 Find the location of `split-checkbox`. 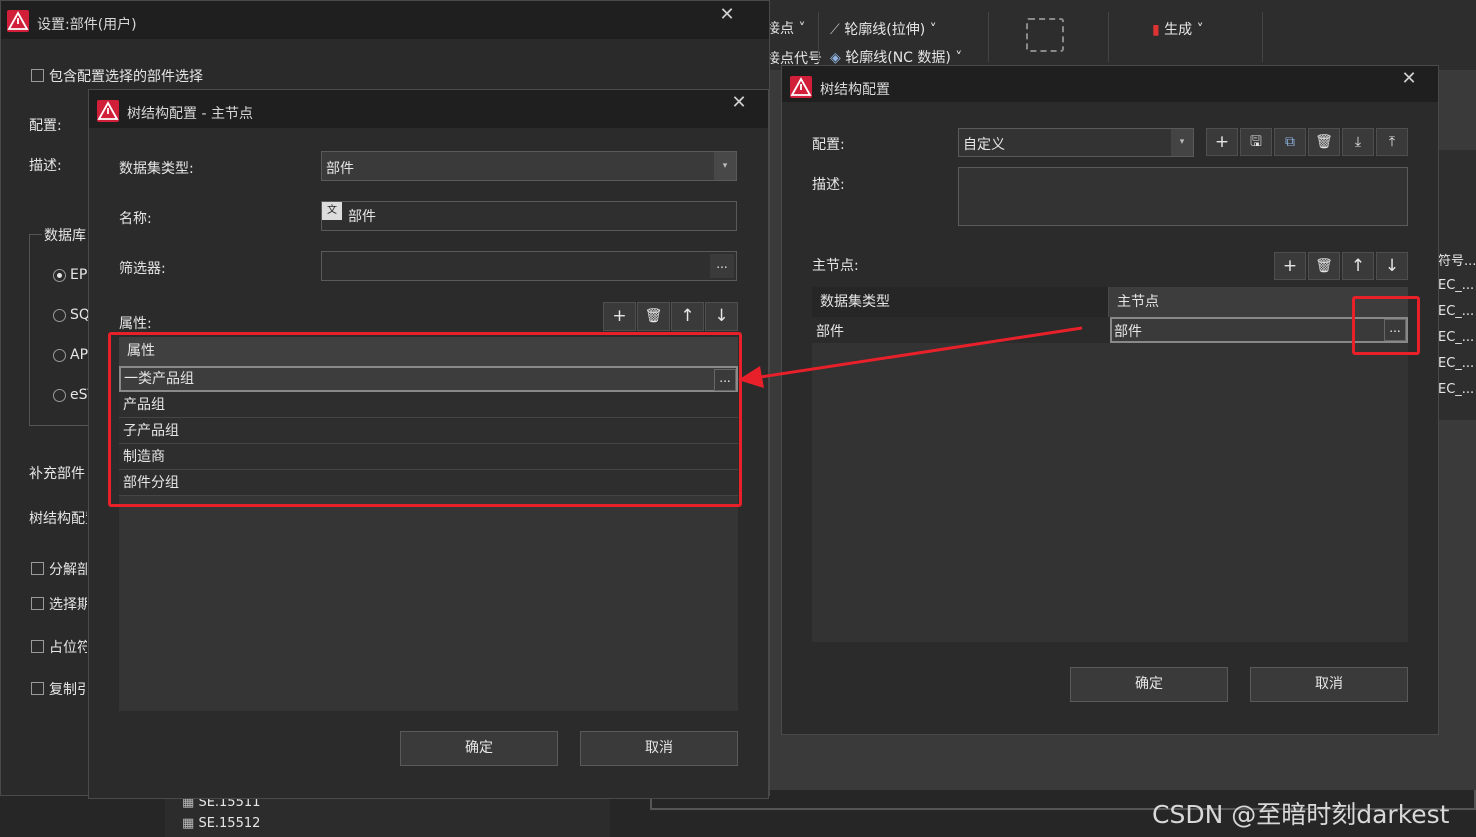

split-checkbox is located at coordinates (37, 568).